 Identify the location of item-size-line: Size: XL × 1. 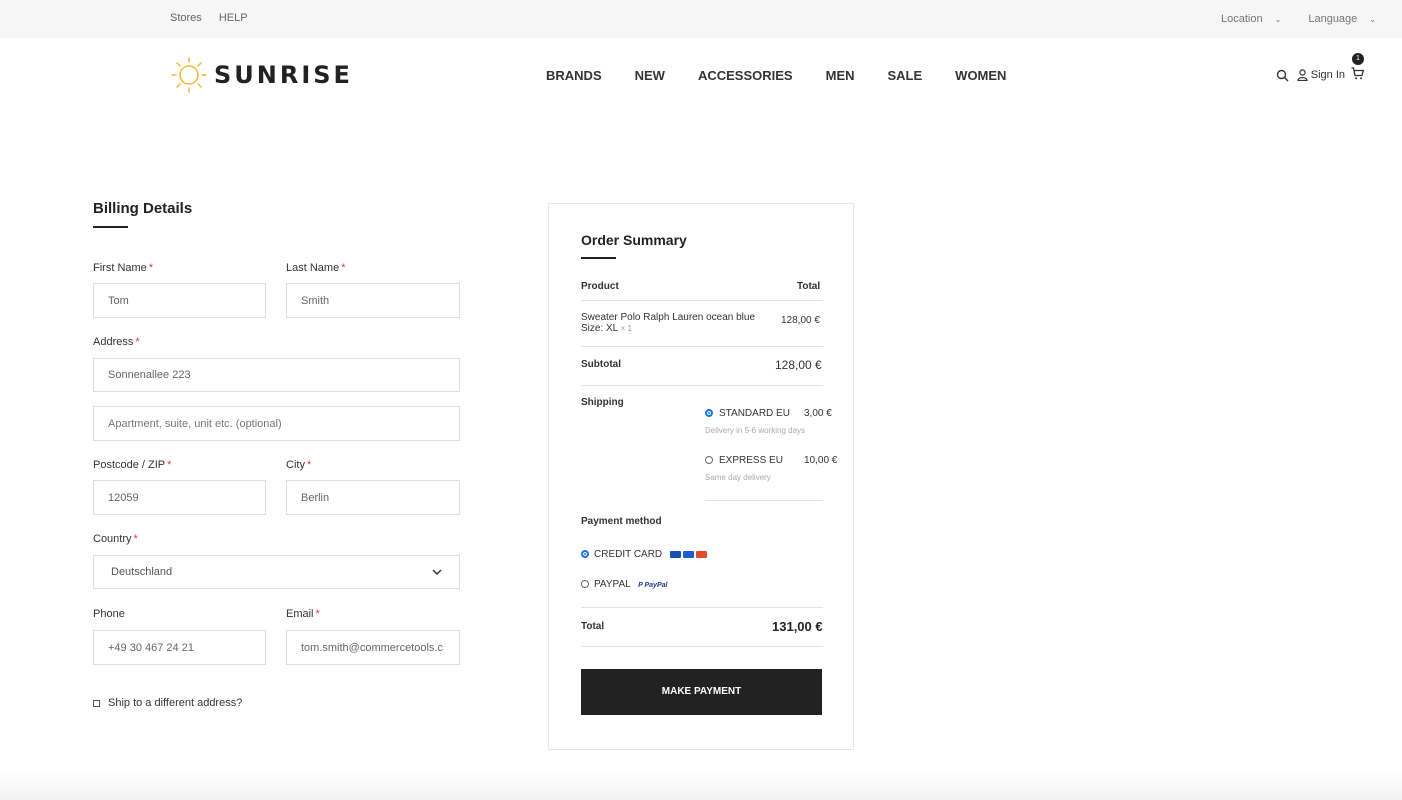
(676, 328).